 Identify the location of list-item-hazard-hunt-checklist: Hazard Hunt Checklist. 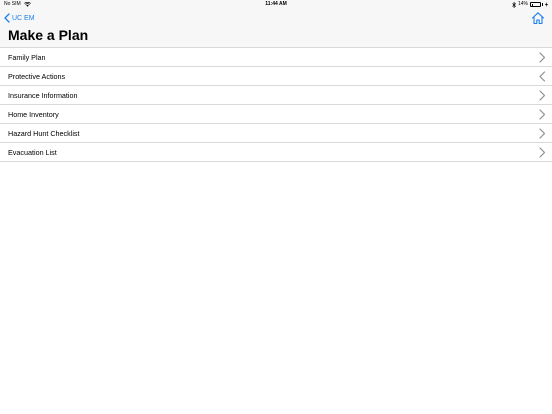
(276, 133).